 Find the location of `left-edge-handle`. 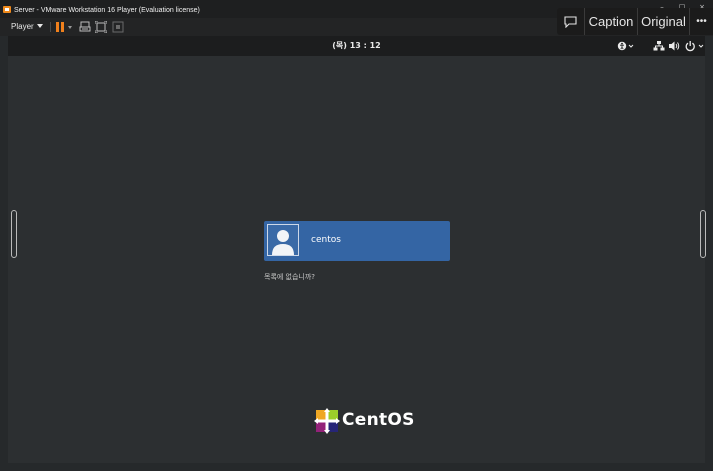

left-edge-handle is located at coordinates (14, 234).